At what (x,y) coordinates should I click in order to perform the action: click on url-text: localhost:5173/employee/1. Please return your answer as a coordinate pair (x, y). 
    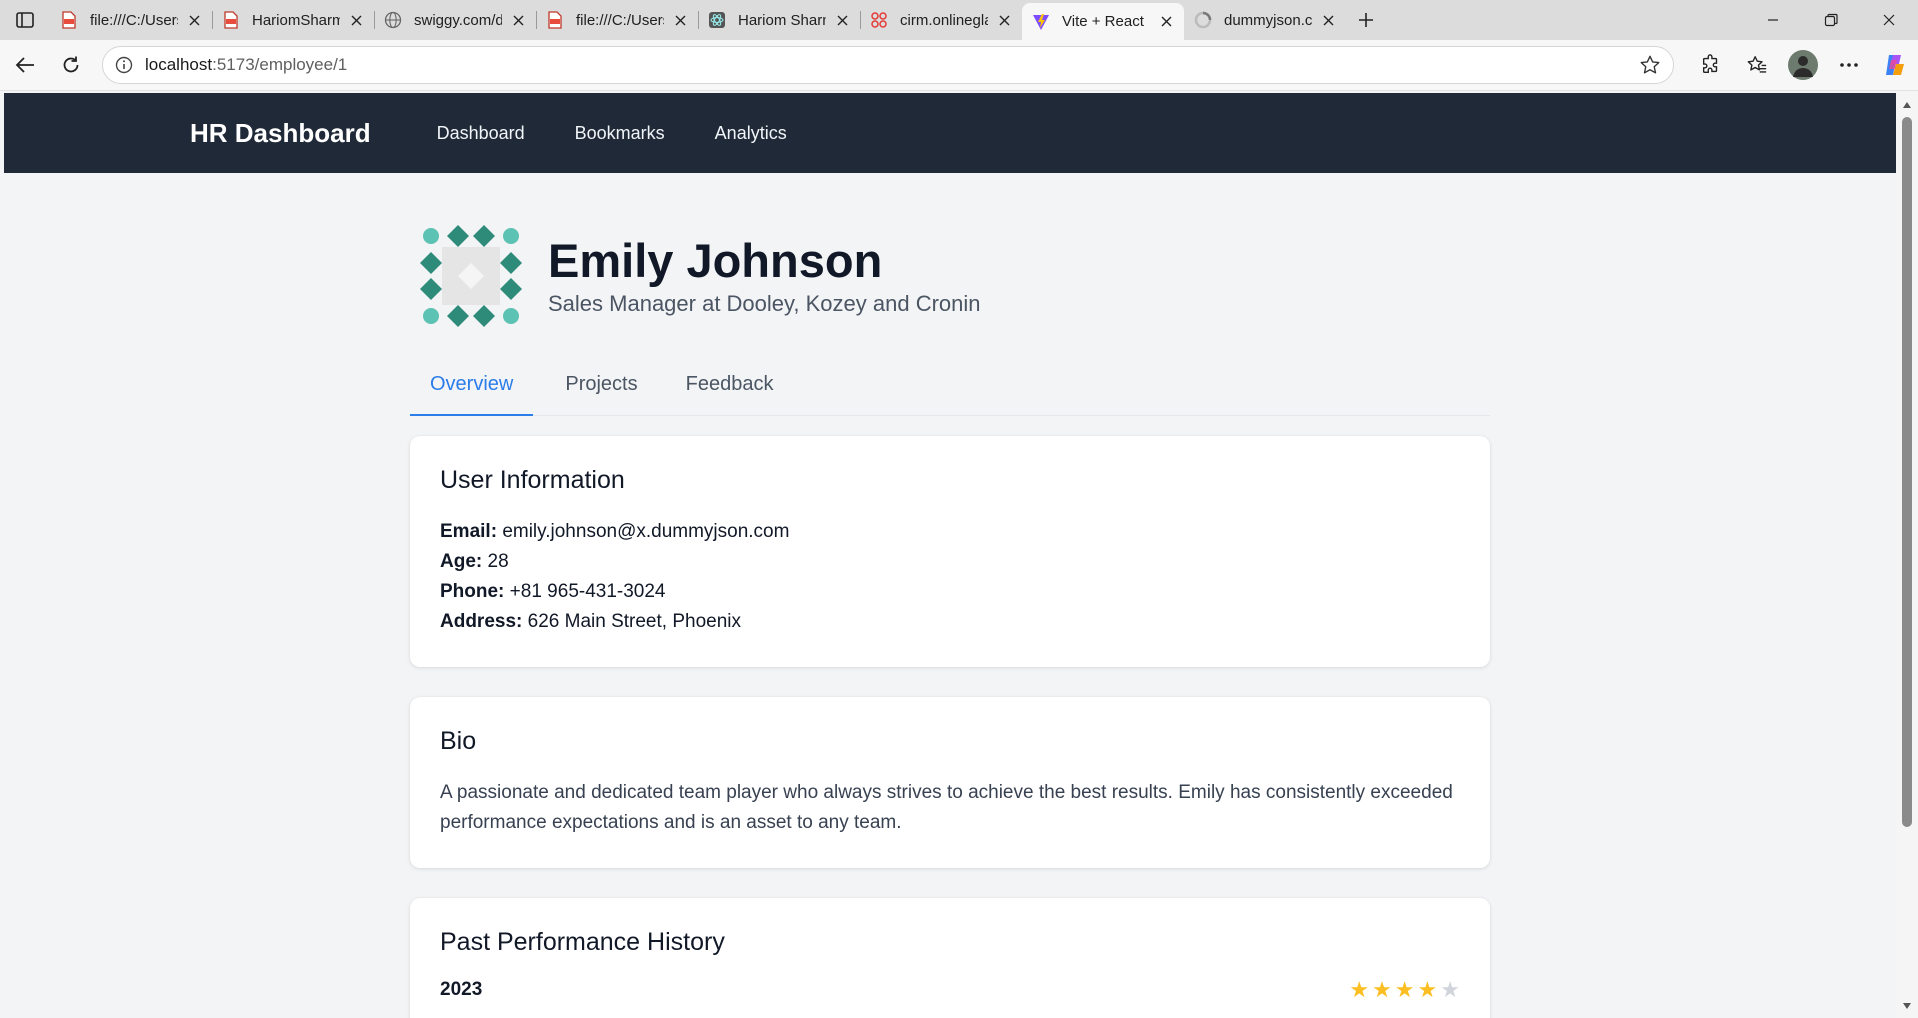
    Looking at the image, I should click on (891, 65).